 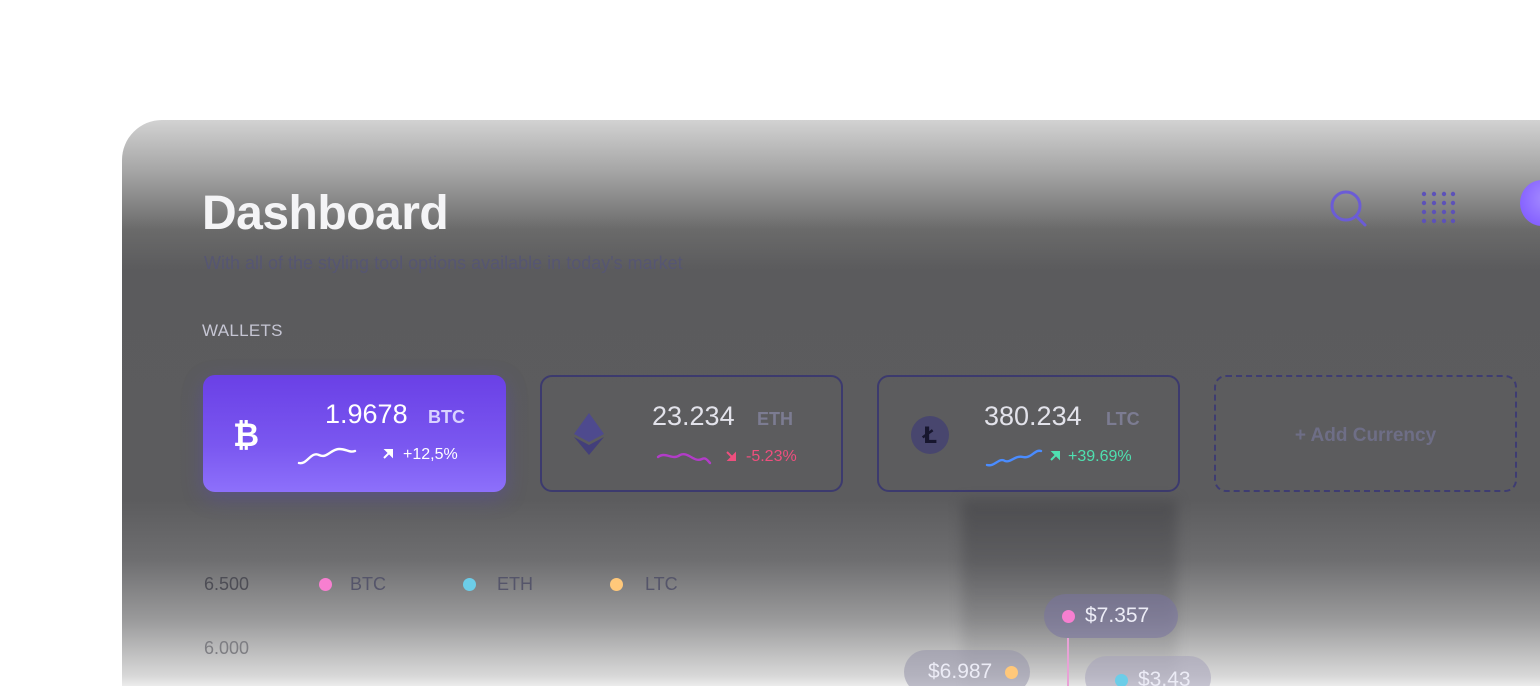 What do you see at coordinates (616, 584) in the screenshot?
I see `legend-dot-ltc` at bounding box center [616, 584].